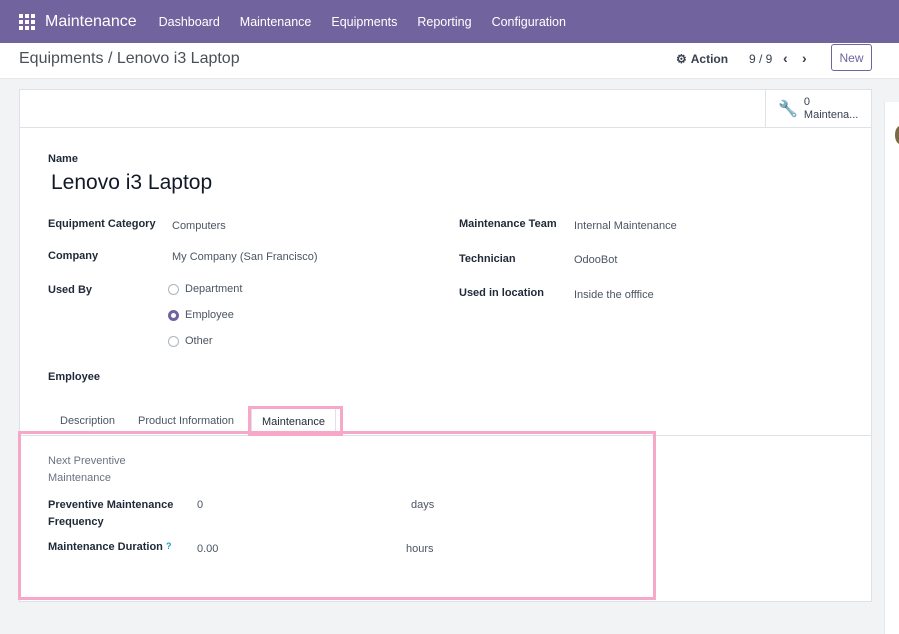  What do you see at coordinates (807, 102) in the screenshot?
I see `maintenance-count: 0` at bounding box center [807, 102].